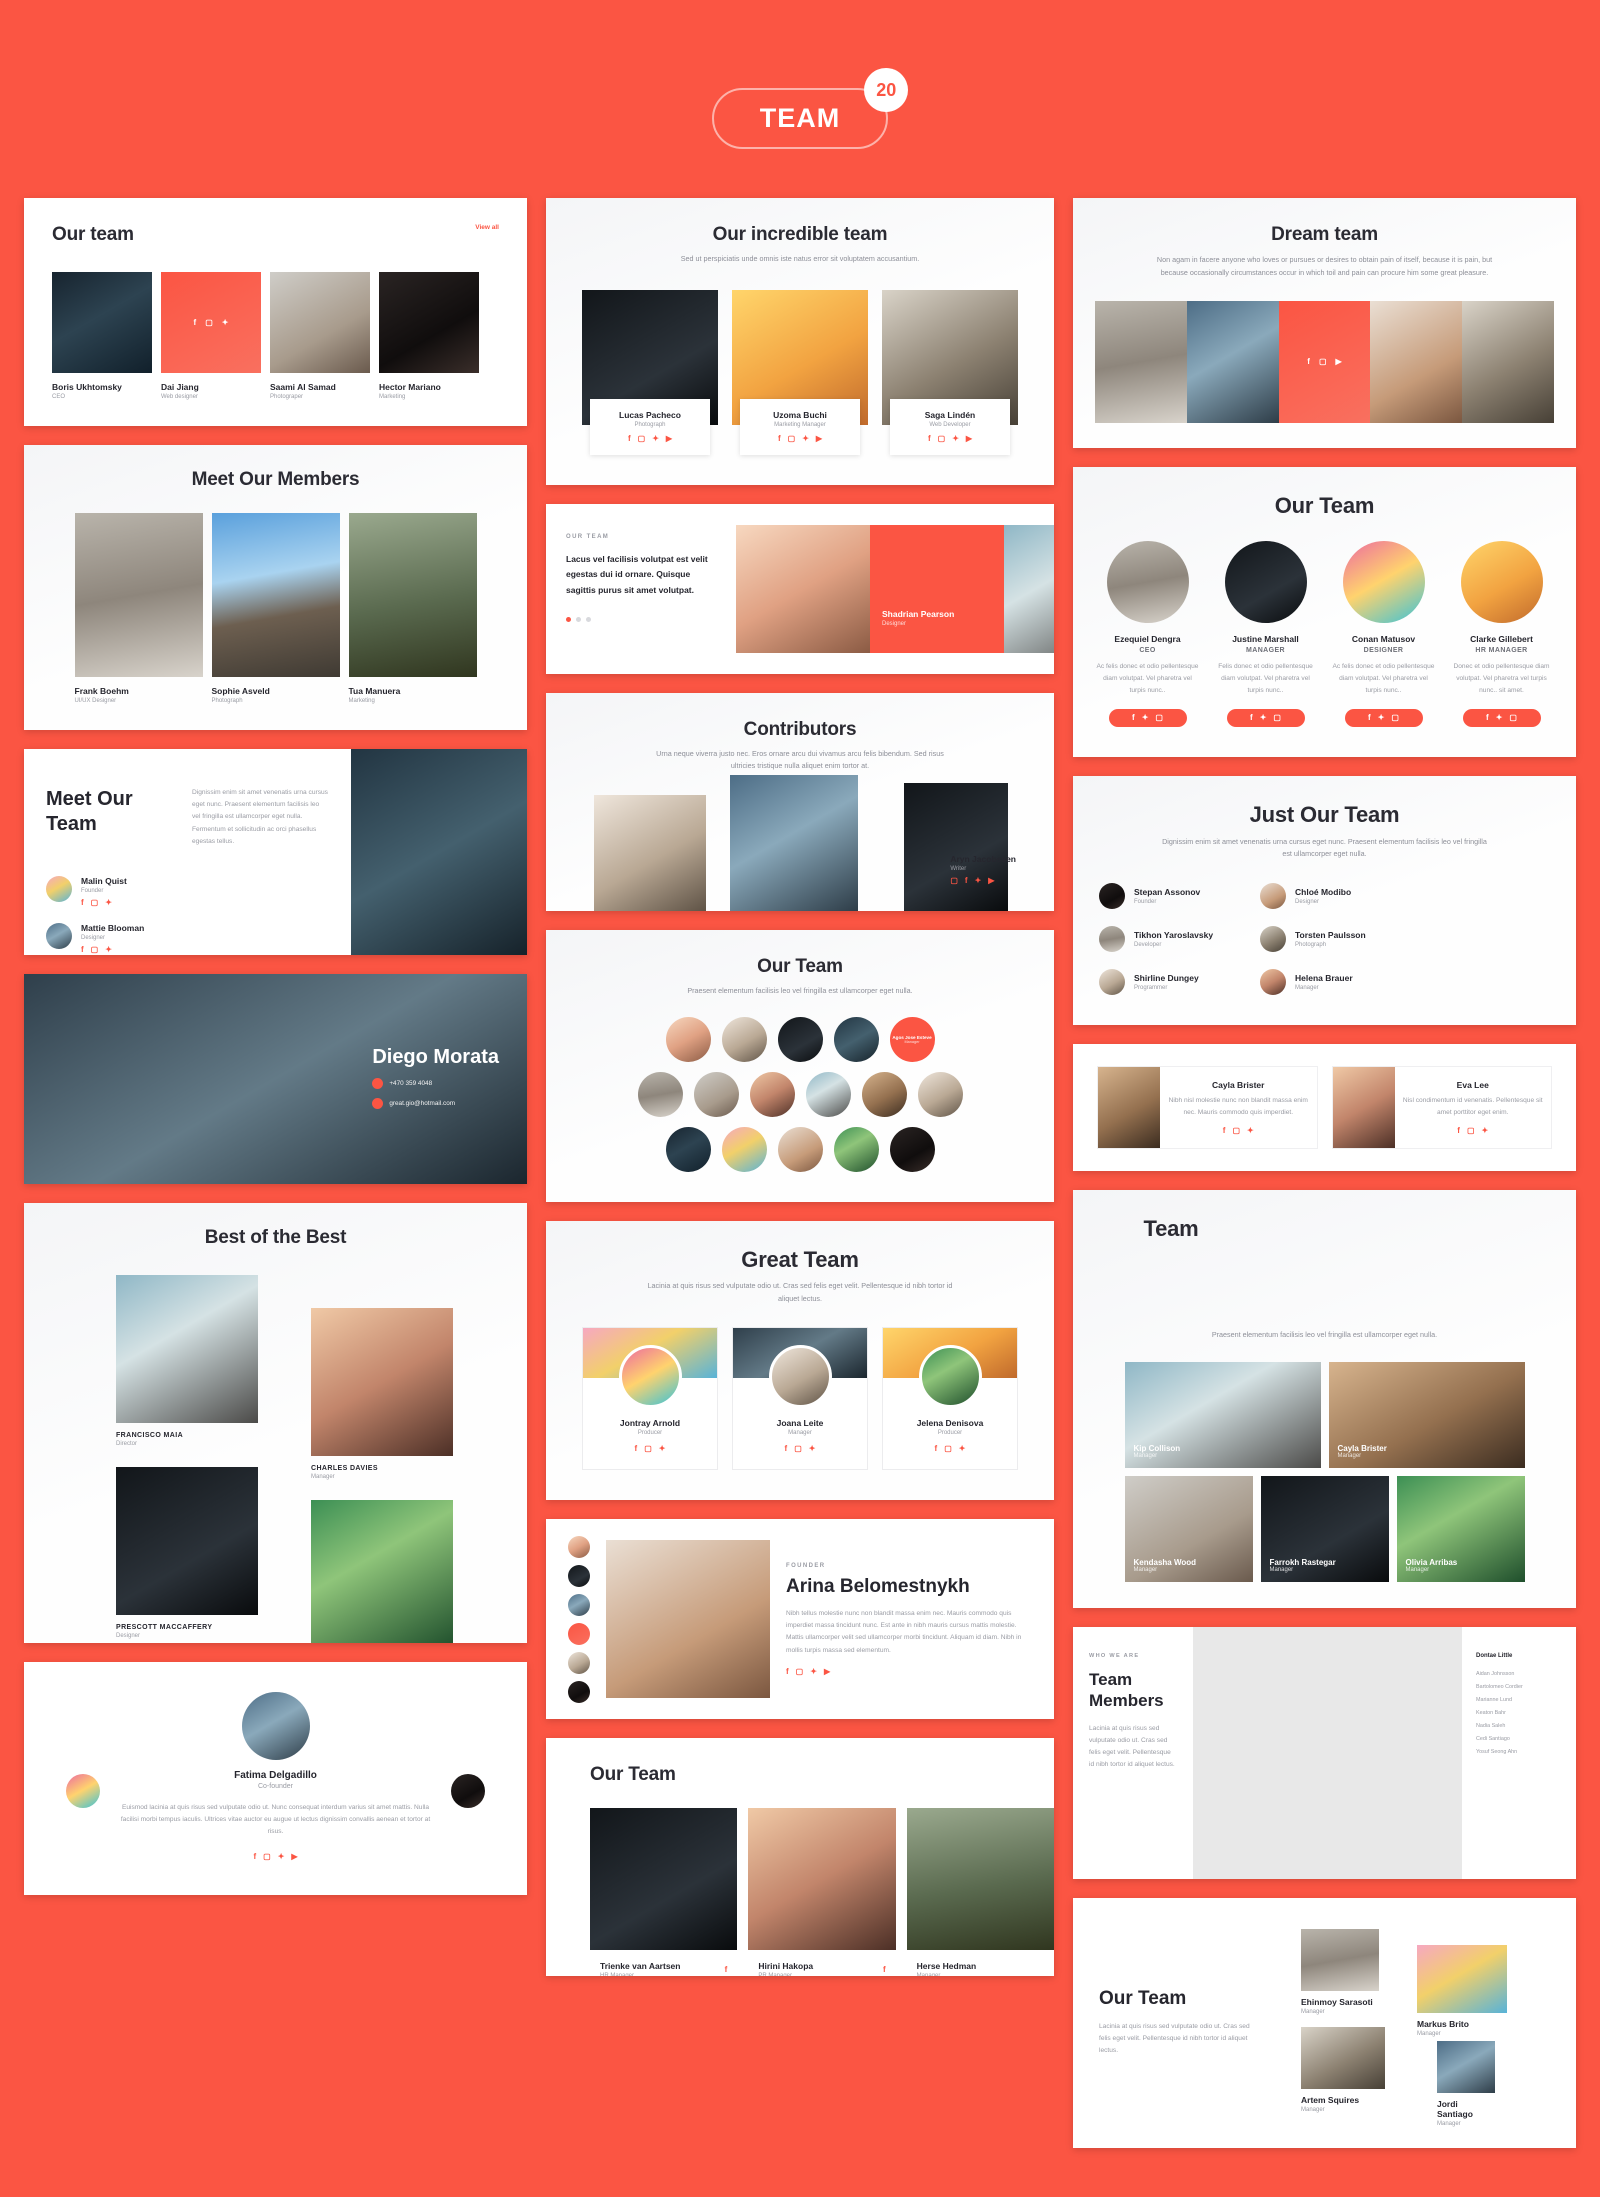  Describe the element at coordinates (1324, 1528) in the screenshot. I see `team-member-card: Farrokh Rastegar Manager` at that location.